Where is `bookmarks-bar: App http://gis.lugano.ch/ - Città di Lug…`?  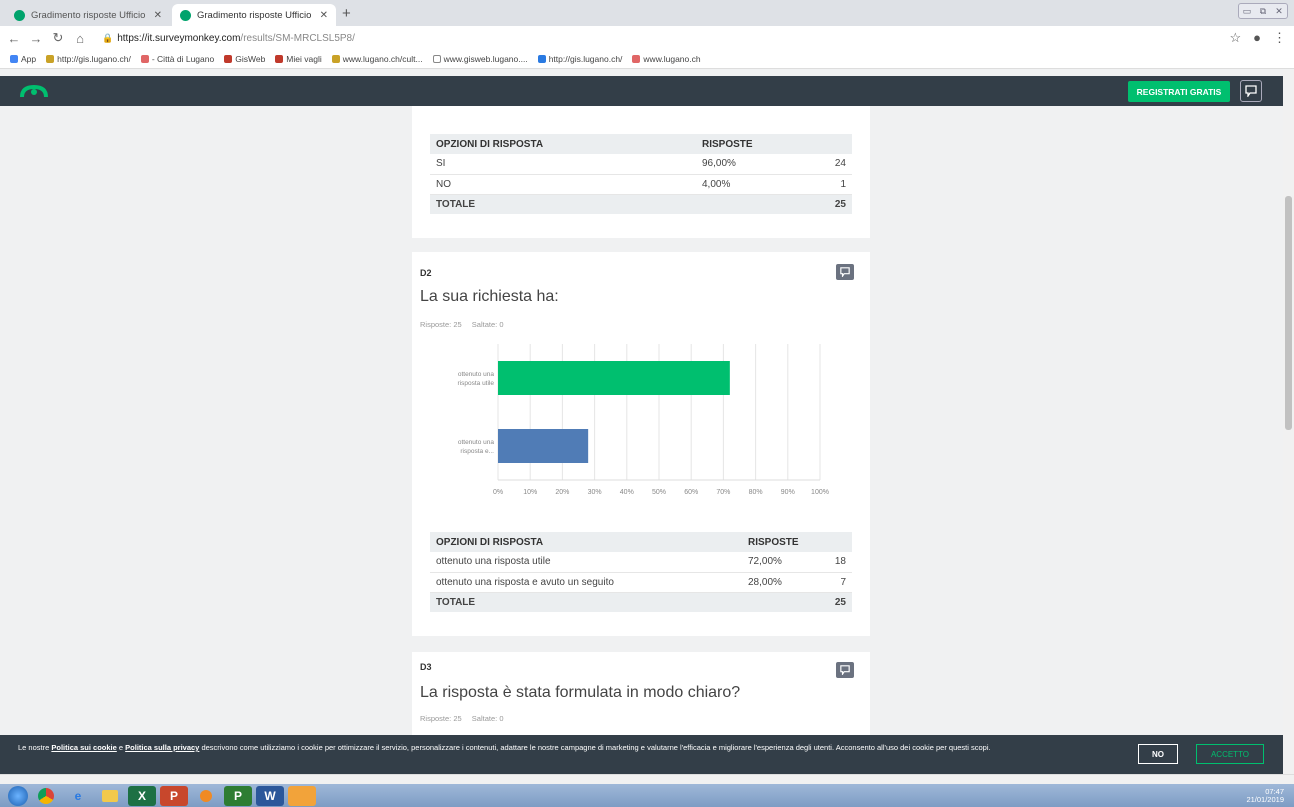 bookmarks-bar: App http://gis.lugano.ch/ - Città di Lug… is located at coordinates (647, 59).